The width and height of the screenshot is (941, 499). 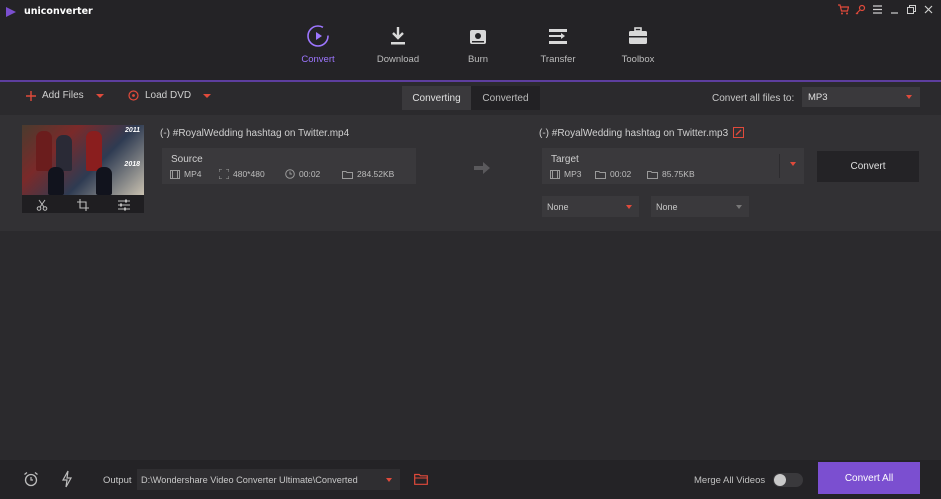 I want to click on source-size: 284.52KB, so click(x=368, y=174).